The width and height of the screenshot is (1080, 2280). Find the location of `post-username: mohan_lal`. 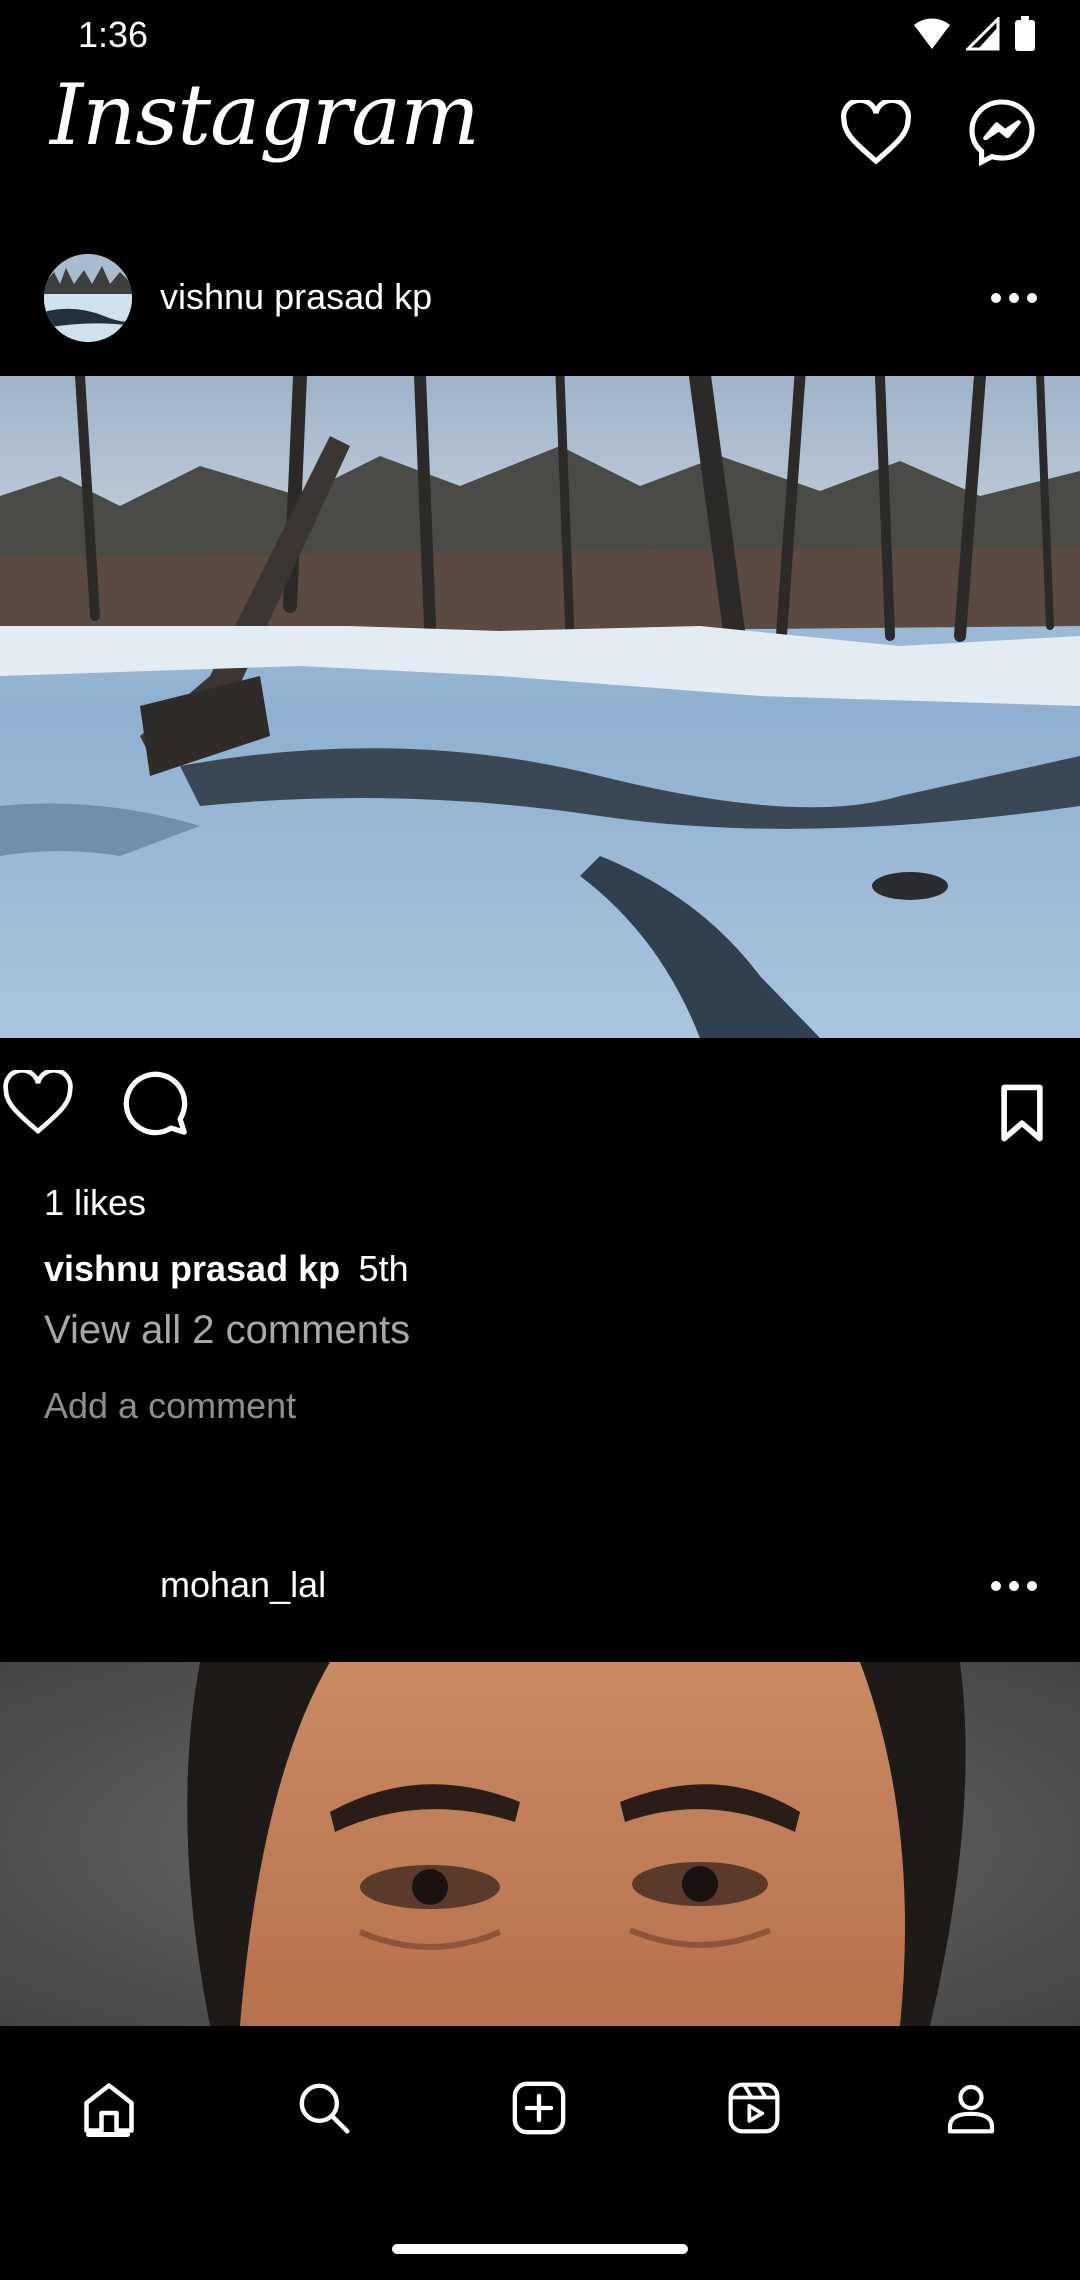

post-username: mohan_lal is located at coordinates (243, 1585).